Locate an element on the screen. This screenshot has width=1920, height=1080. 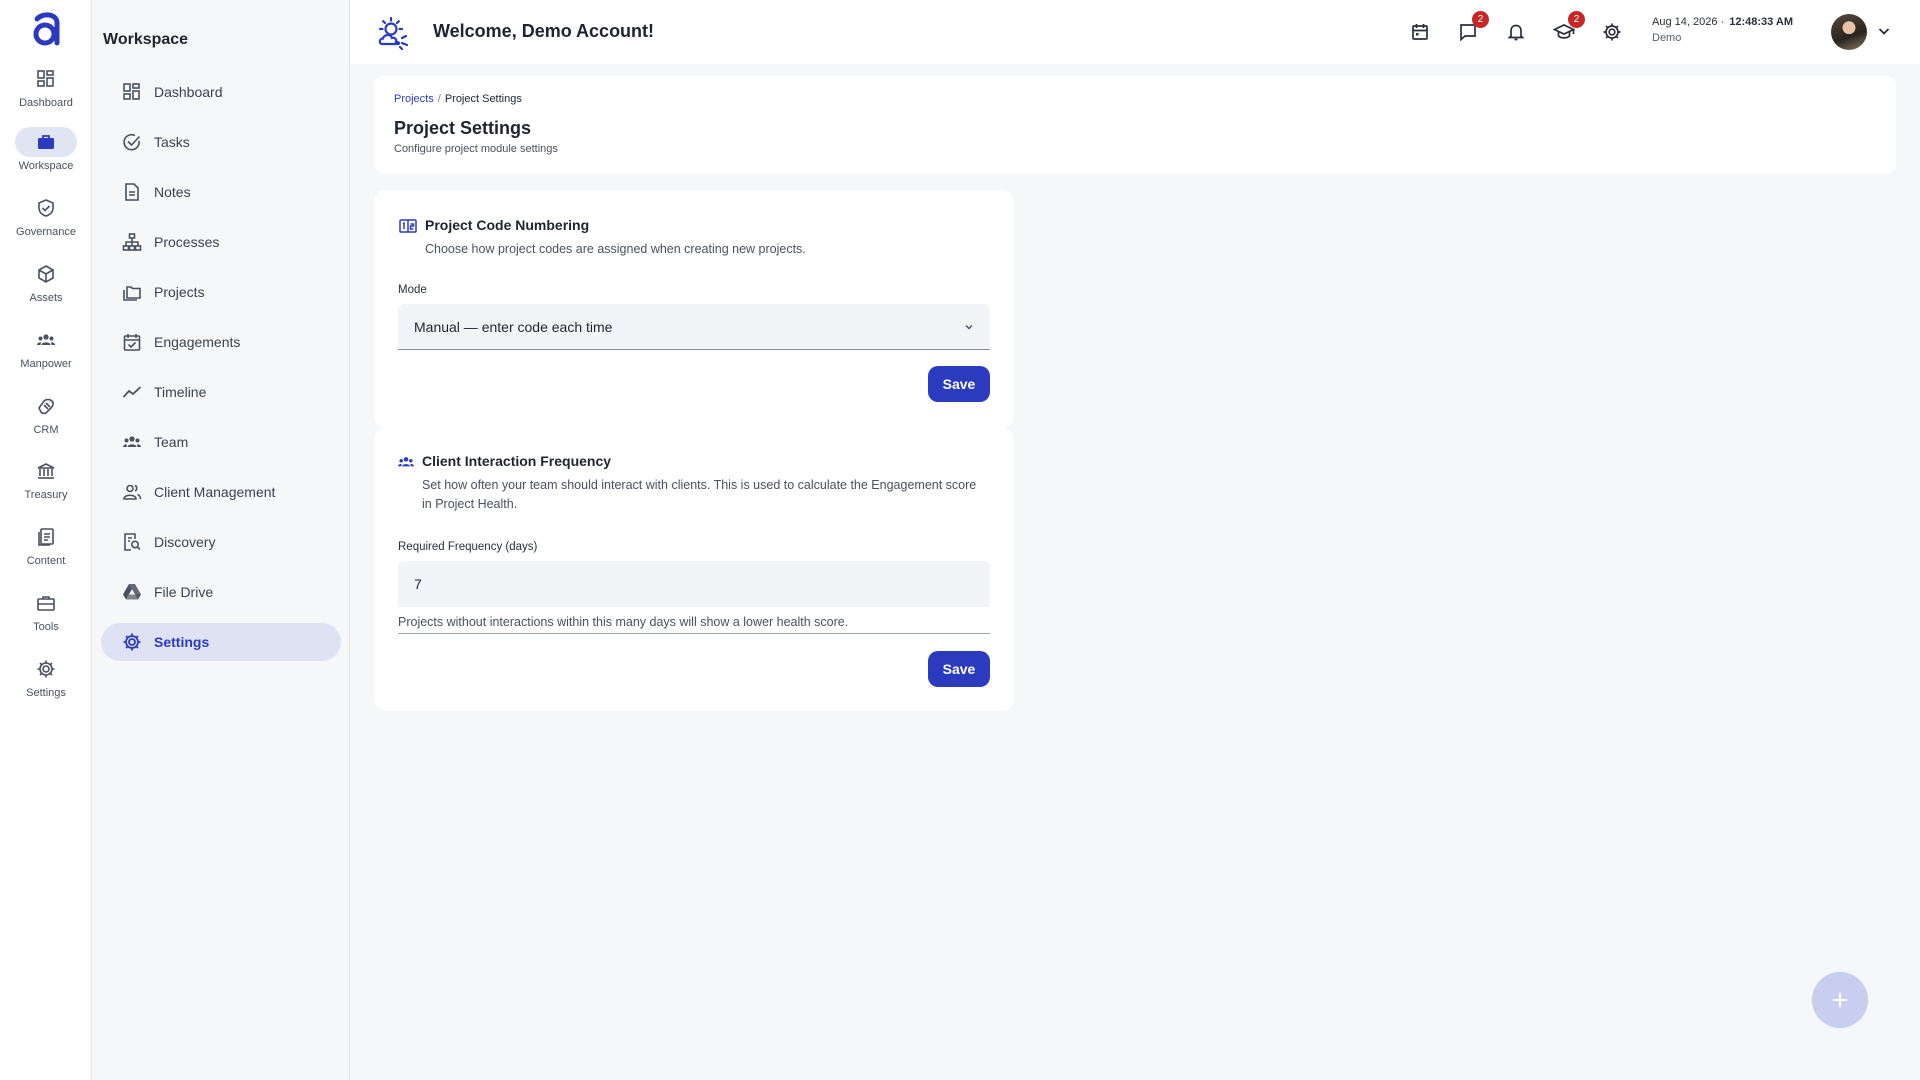
rail-item-workspace: Workspace is located at coordinates (46, 157).